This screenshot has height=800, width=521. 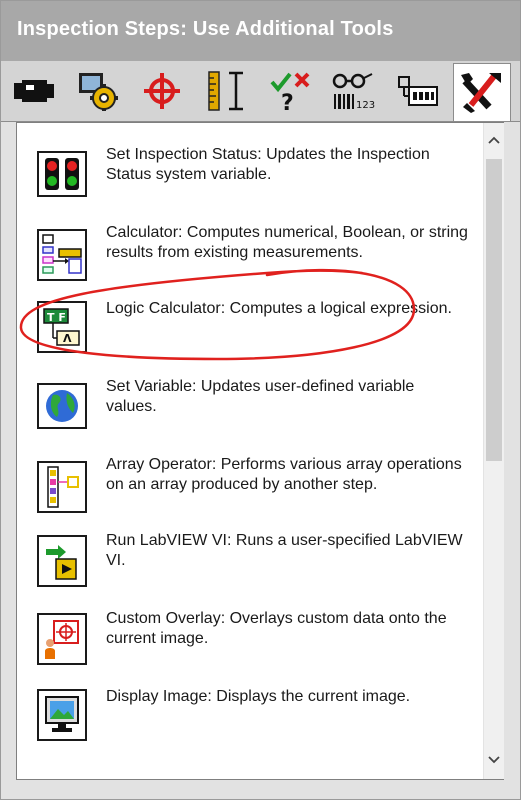 I want to click on tab-communicate, so click(x=418, y=91).